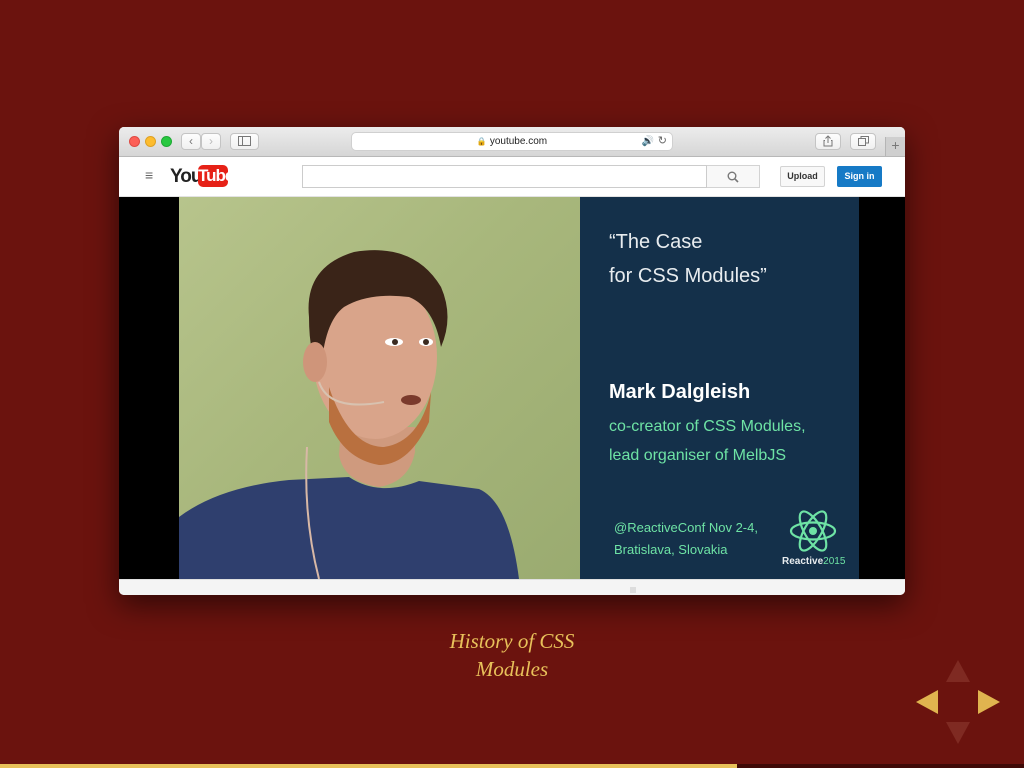  I want to click on presentation-progress-bar, so click(512, 766).